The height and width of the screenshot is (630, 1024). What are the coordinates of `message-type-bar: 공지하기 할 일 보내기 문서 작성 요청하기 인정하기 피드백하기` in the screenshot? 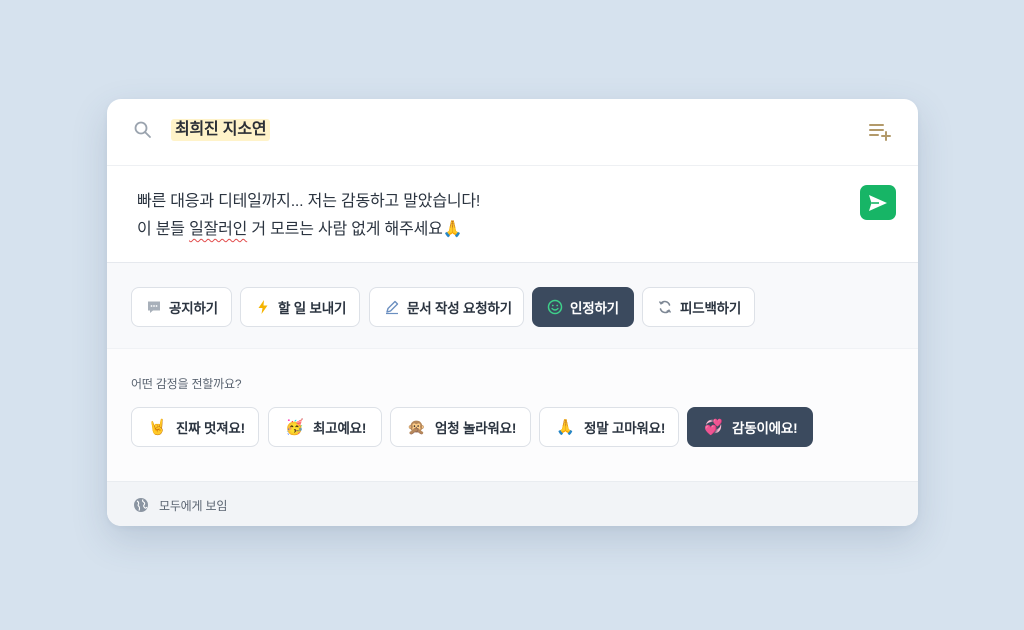 It's located at (512, 305).